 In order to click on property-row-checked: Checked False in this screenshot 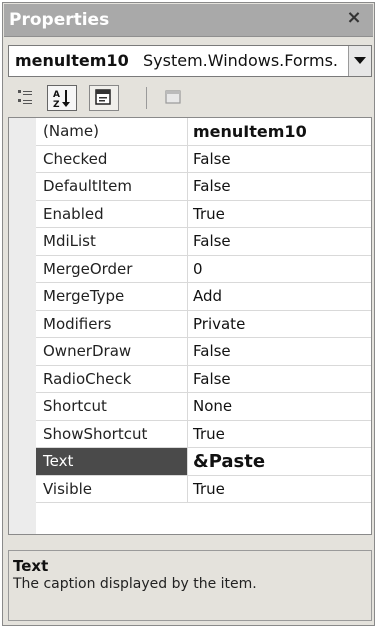, I will do `click(203, 159)`.